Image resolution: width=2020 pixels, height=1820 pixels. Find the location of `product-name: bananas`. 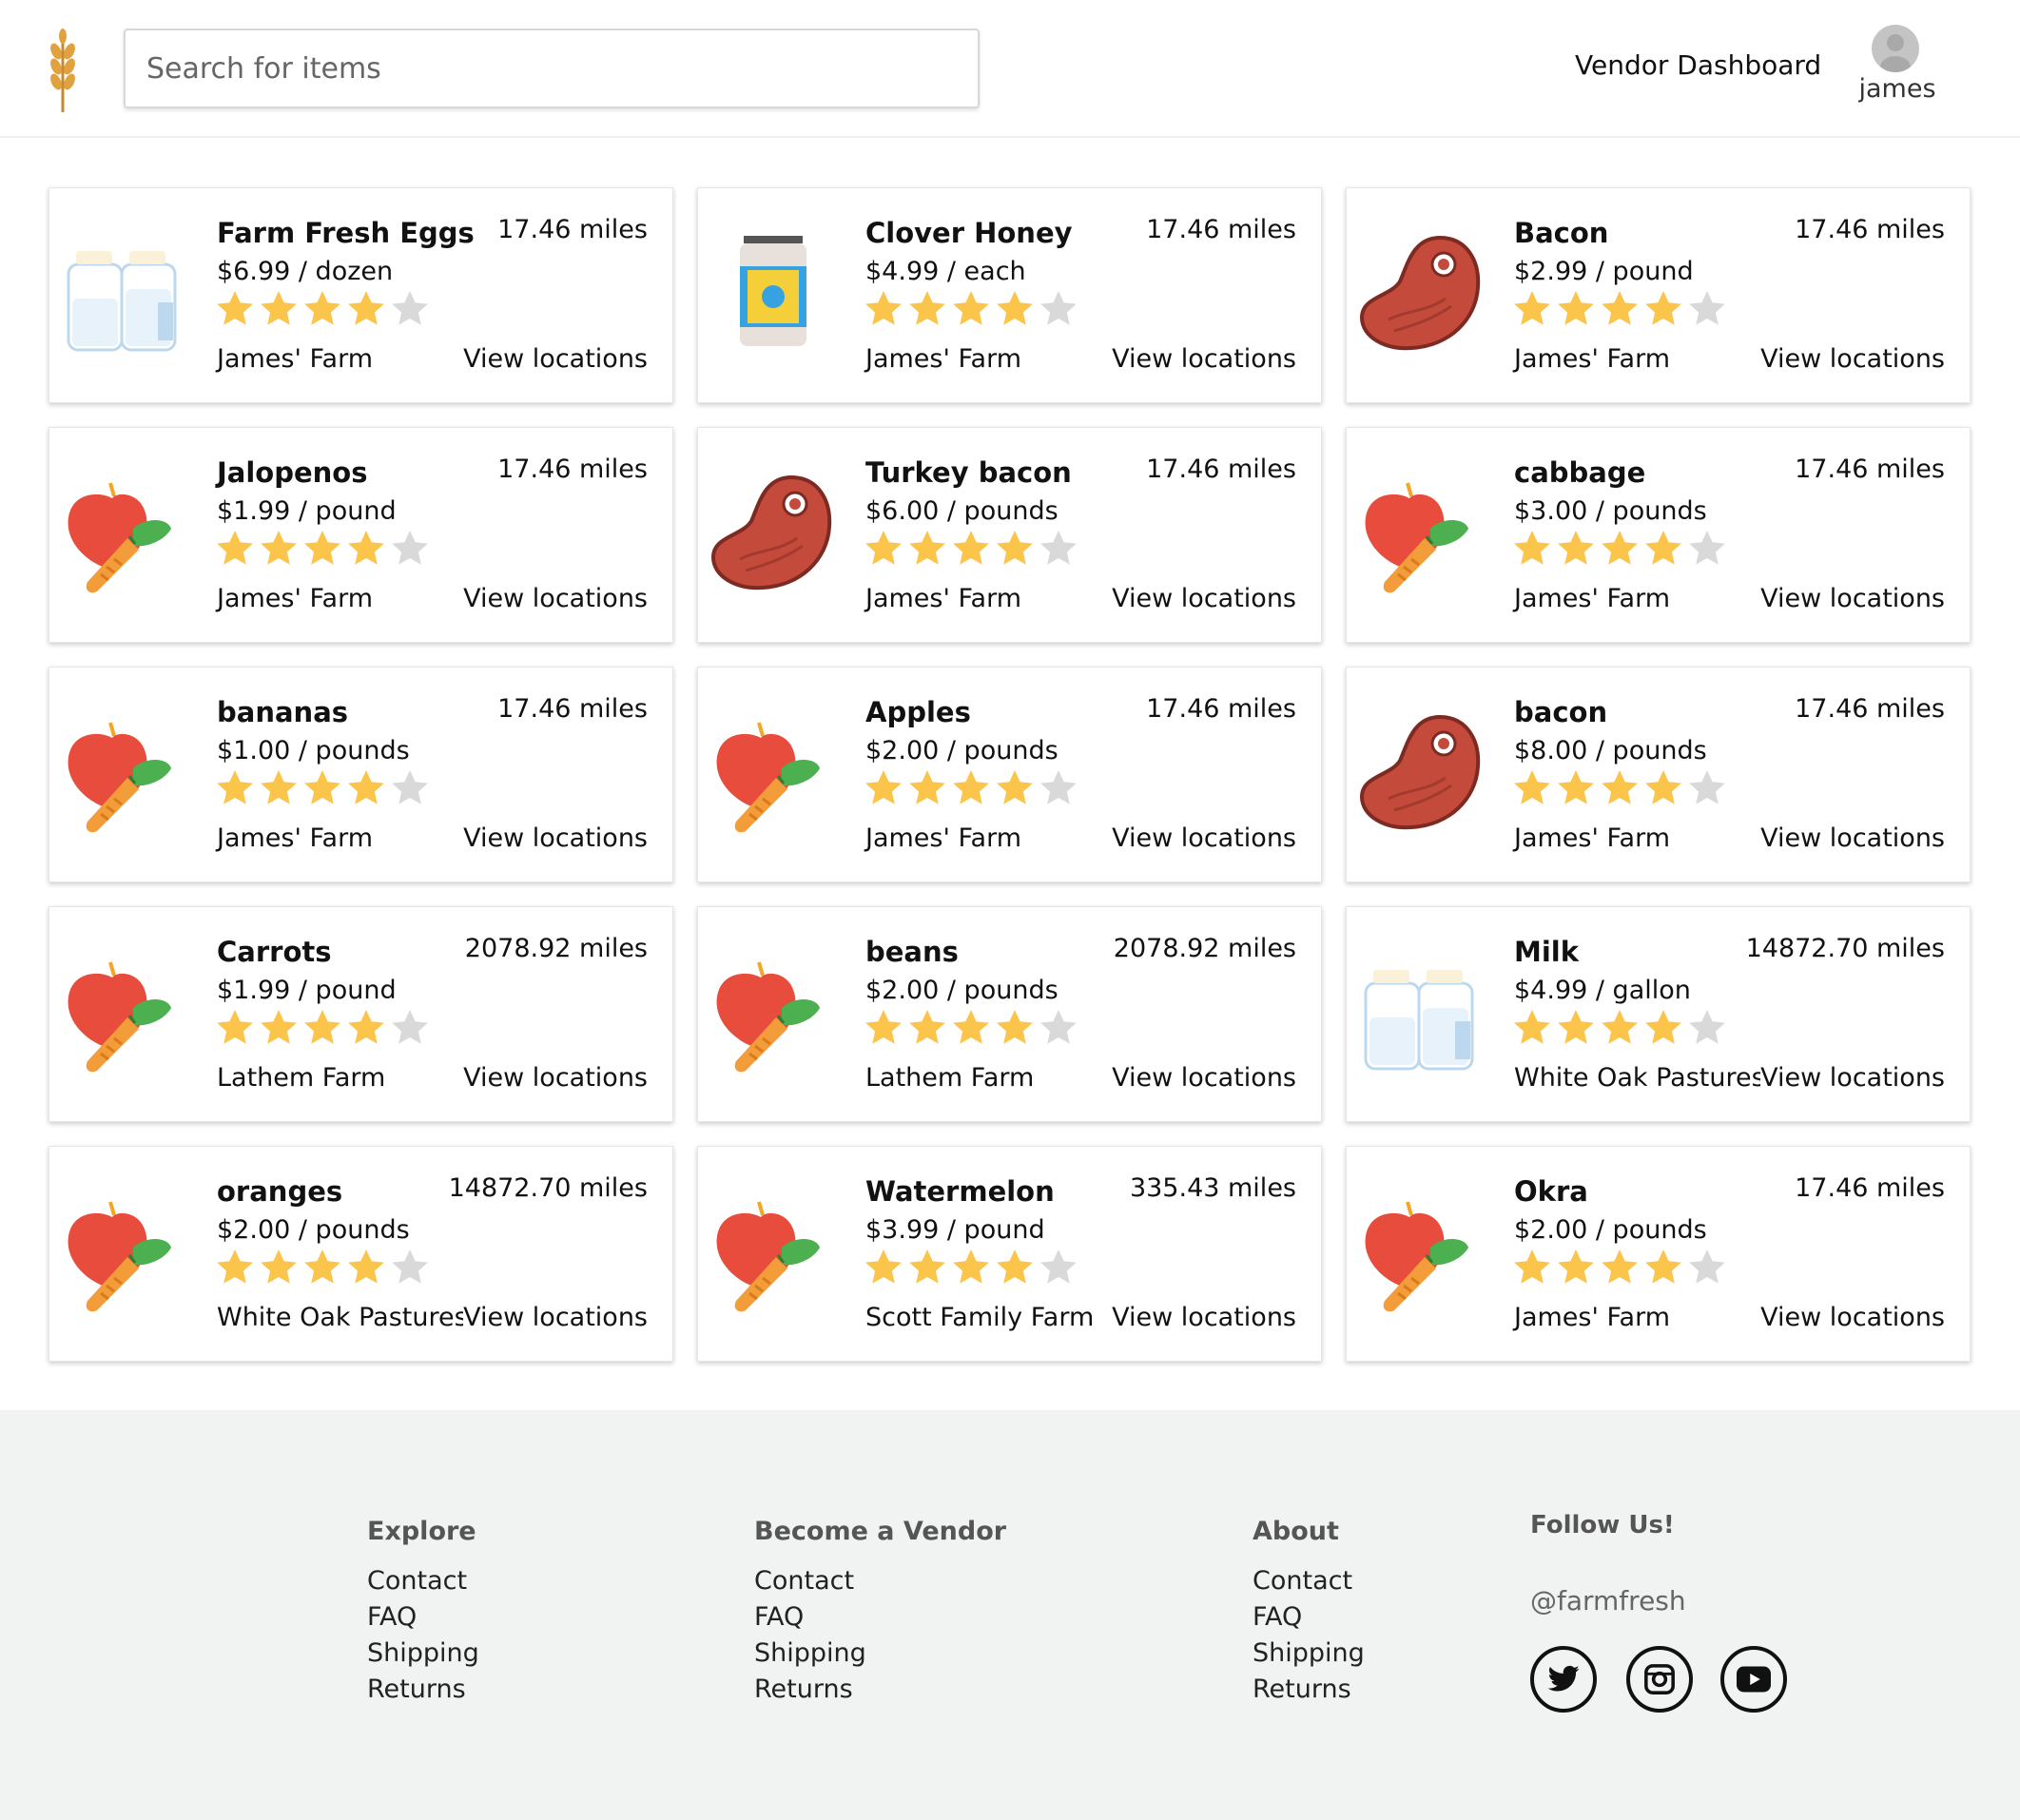

product-name: bananas is located at coordinates (283, 712).